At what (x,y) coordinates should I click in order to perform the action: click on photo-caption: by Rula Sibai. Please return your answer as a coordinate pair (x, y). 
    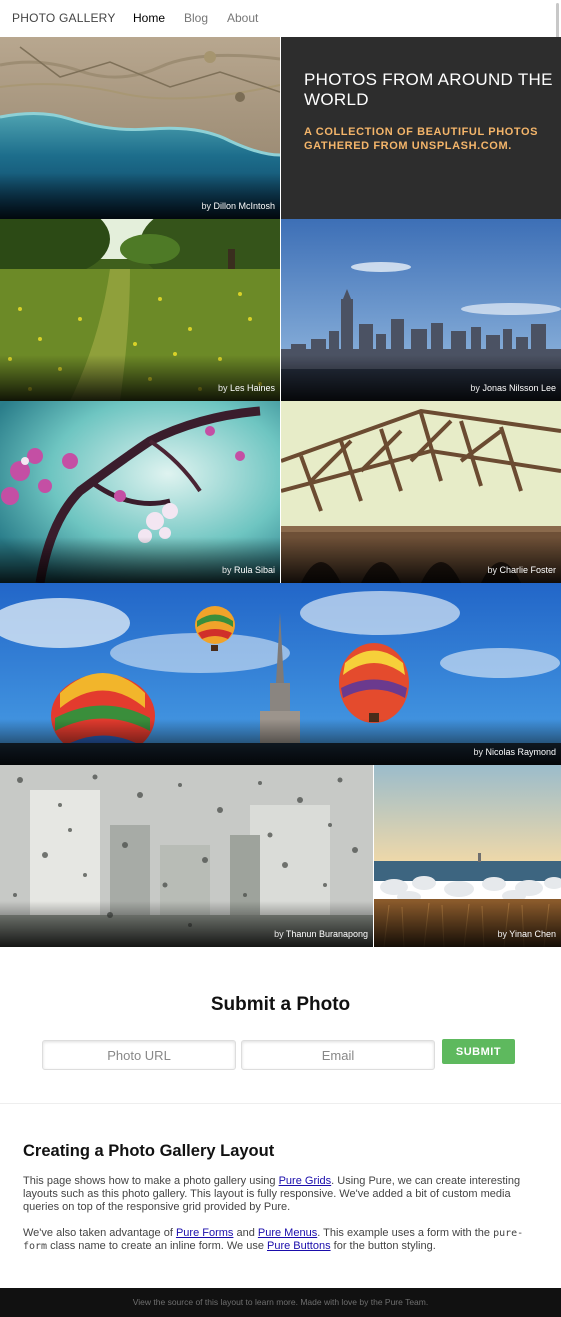
    Looking at the image, I should click on (248, 570).